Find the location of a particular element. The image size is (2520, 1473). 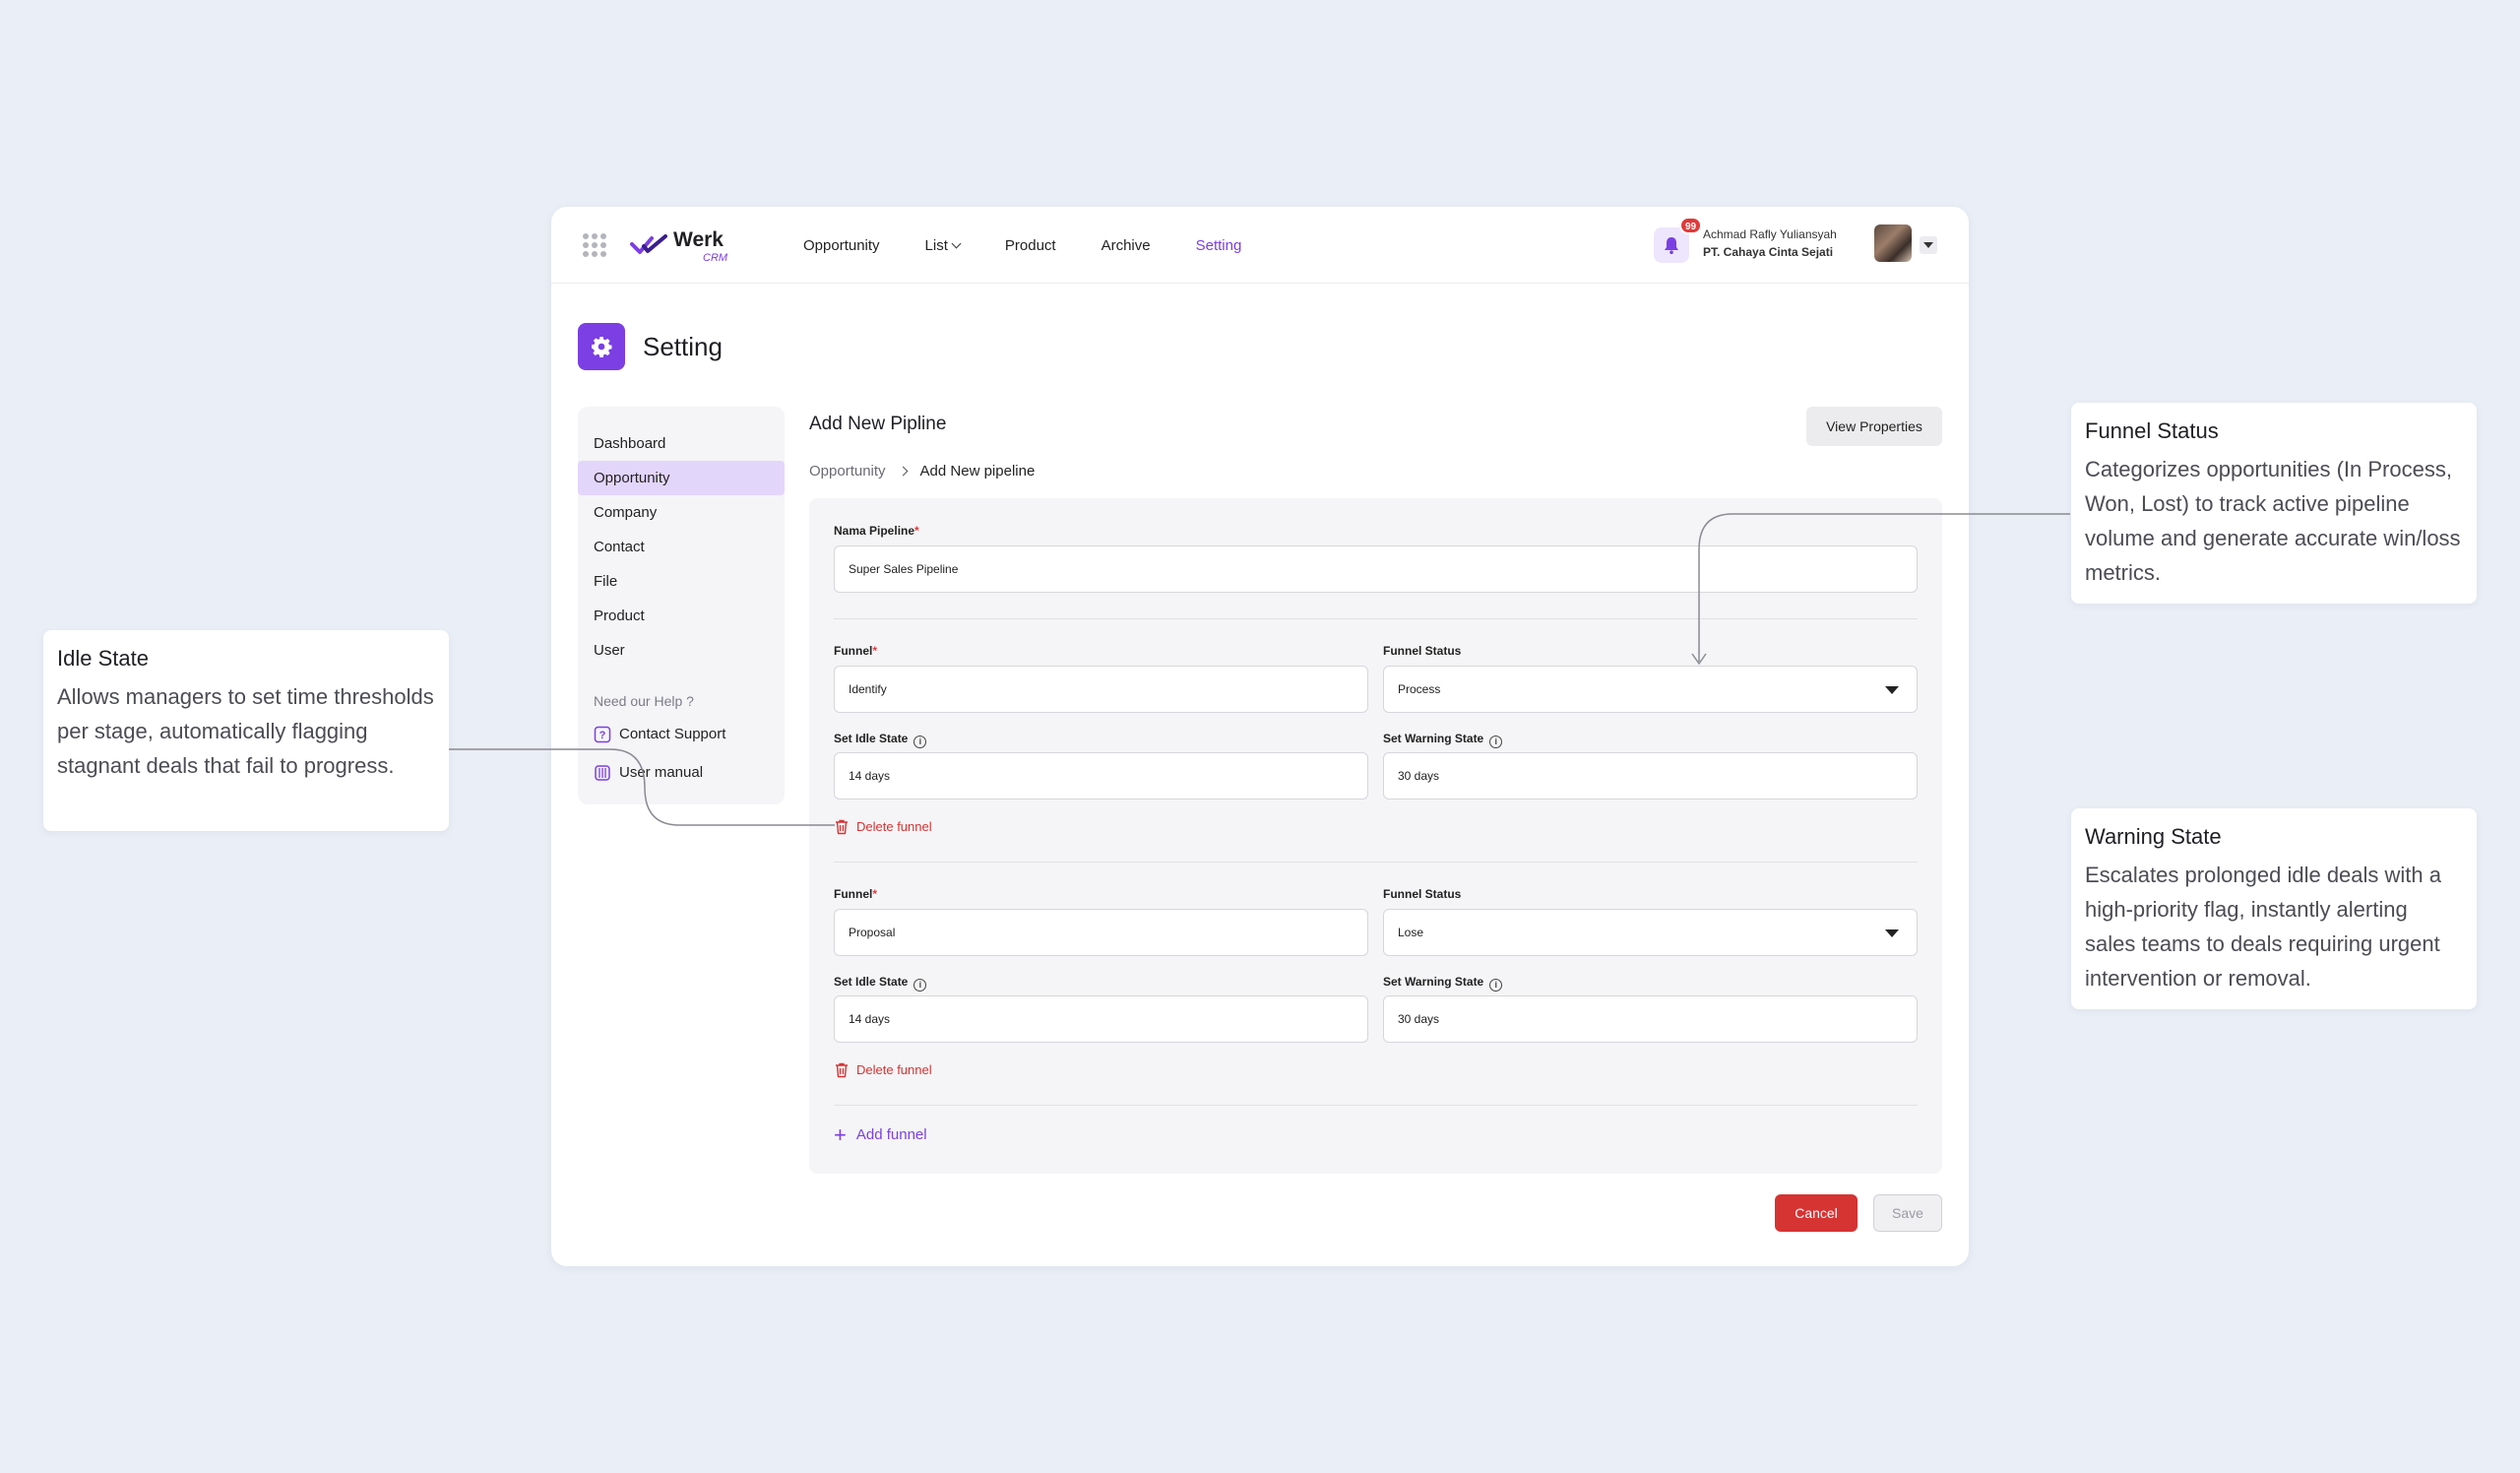

logo-subtitle: CRM is located at coordinates (715, 258).